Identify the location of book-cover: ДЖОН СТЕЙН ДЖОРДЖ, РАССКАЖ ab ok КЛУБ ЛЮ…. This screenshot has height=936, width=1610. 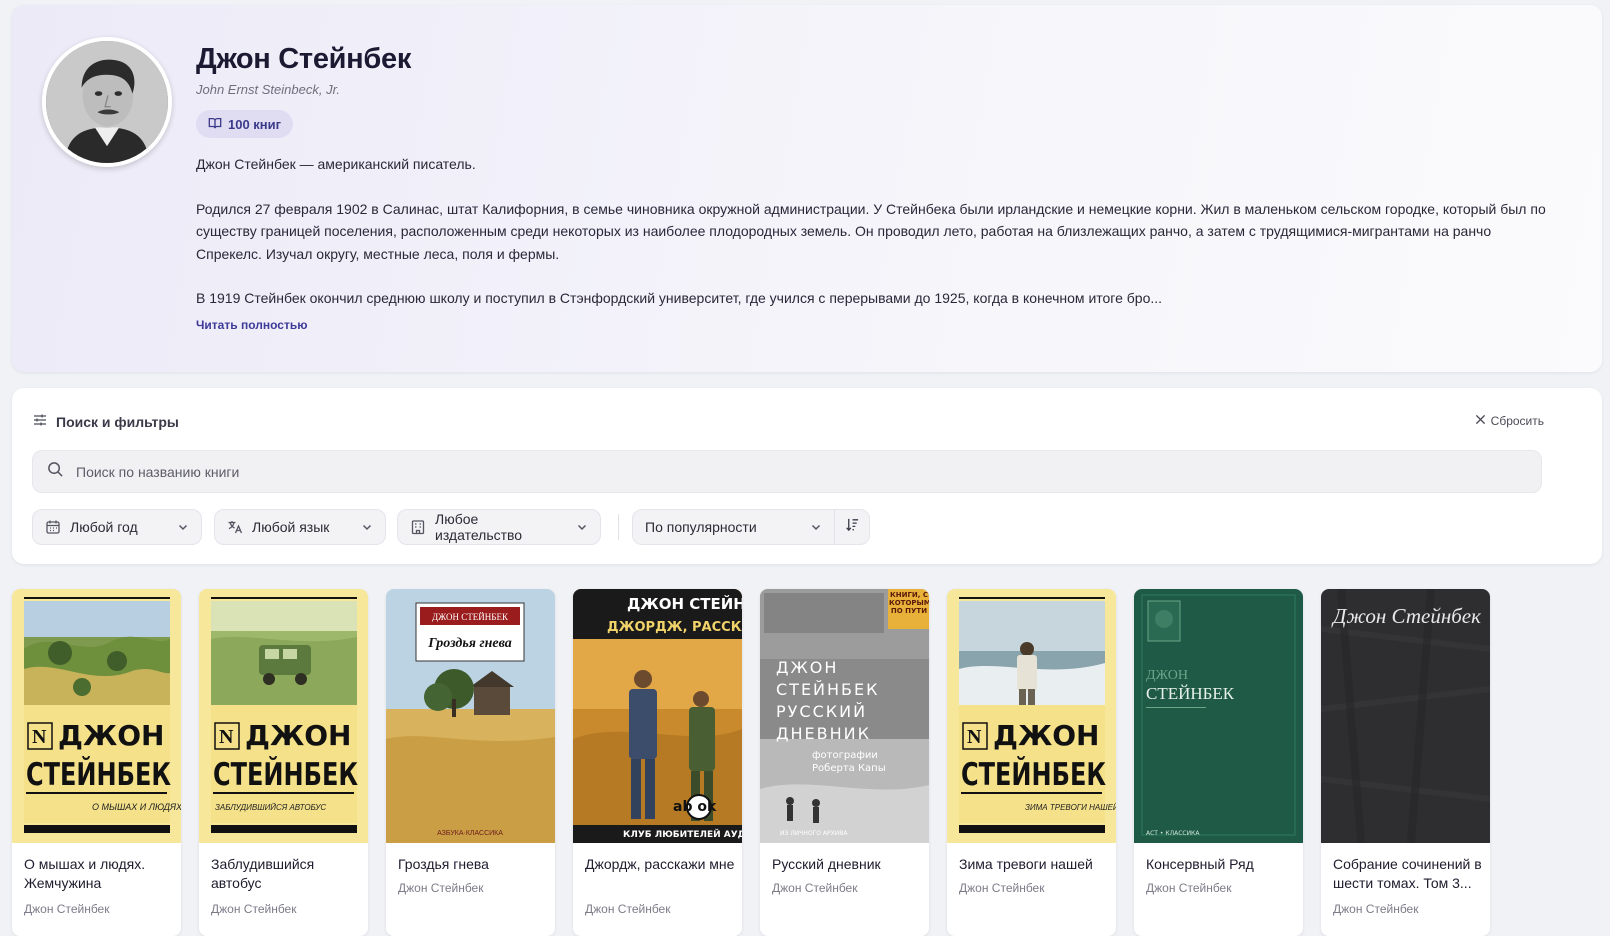
(657, 716).